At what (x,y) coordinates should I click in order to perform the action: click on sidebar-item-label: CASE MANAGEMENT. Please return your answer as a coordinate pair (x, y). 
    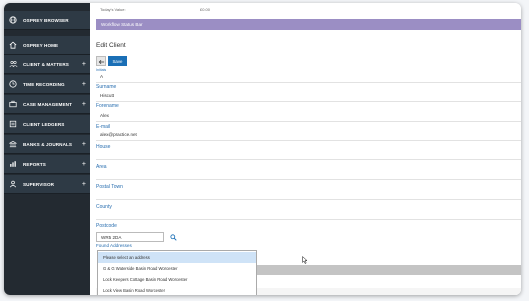
    Looking at the image, I should click on (47, 104).